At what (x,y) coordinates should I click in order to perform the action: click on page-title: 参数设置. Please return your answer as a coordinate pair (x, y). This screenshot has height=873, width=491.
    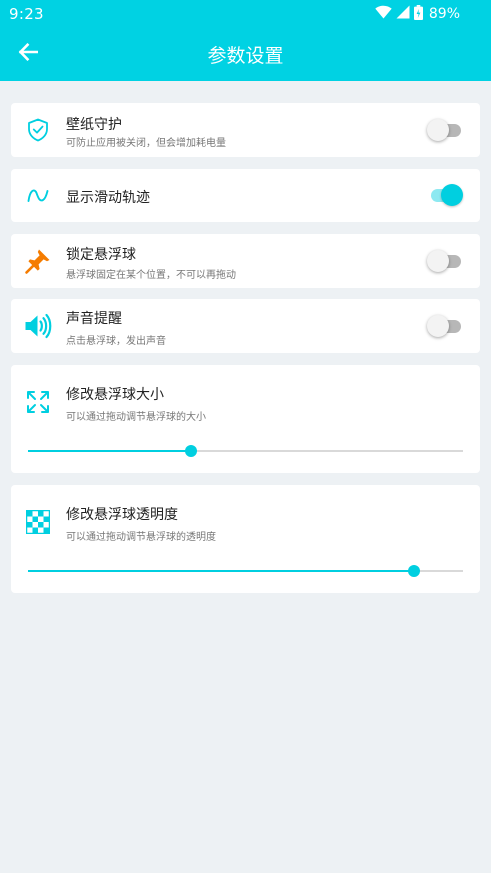
    Looking at the image, I should click on (245, 56).